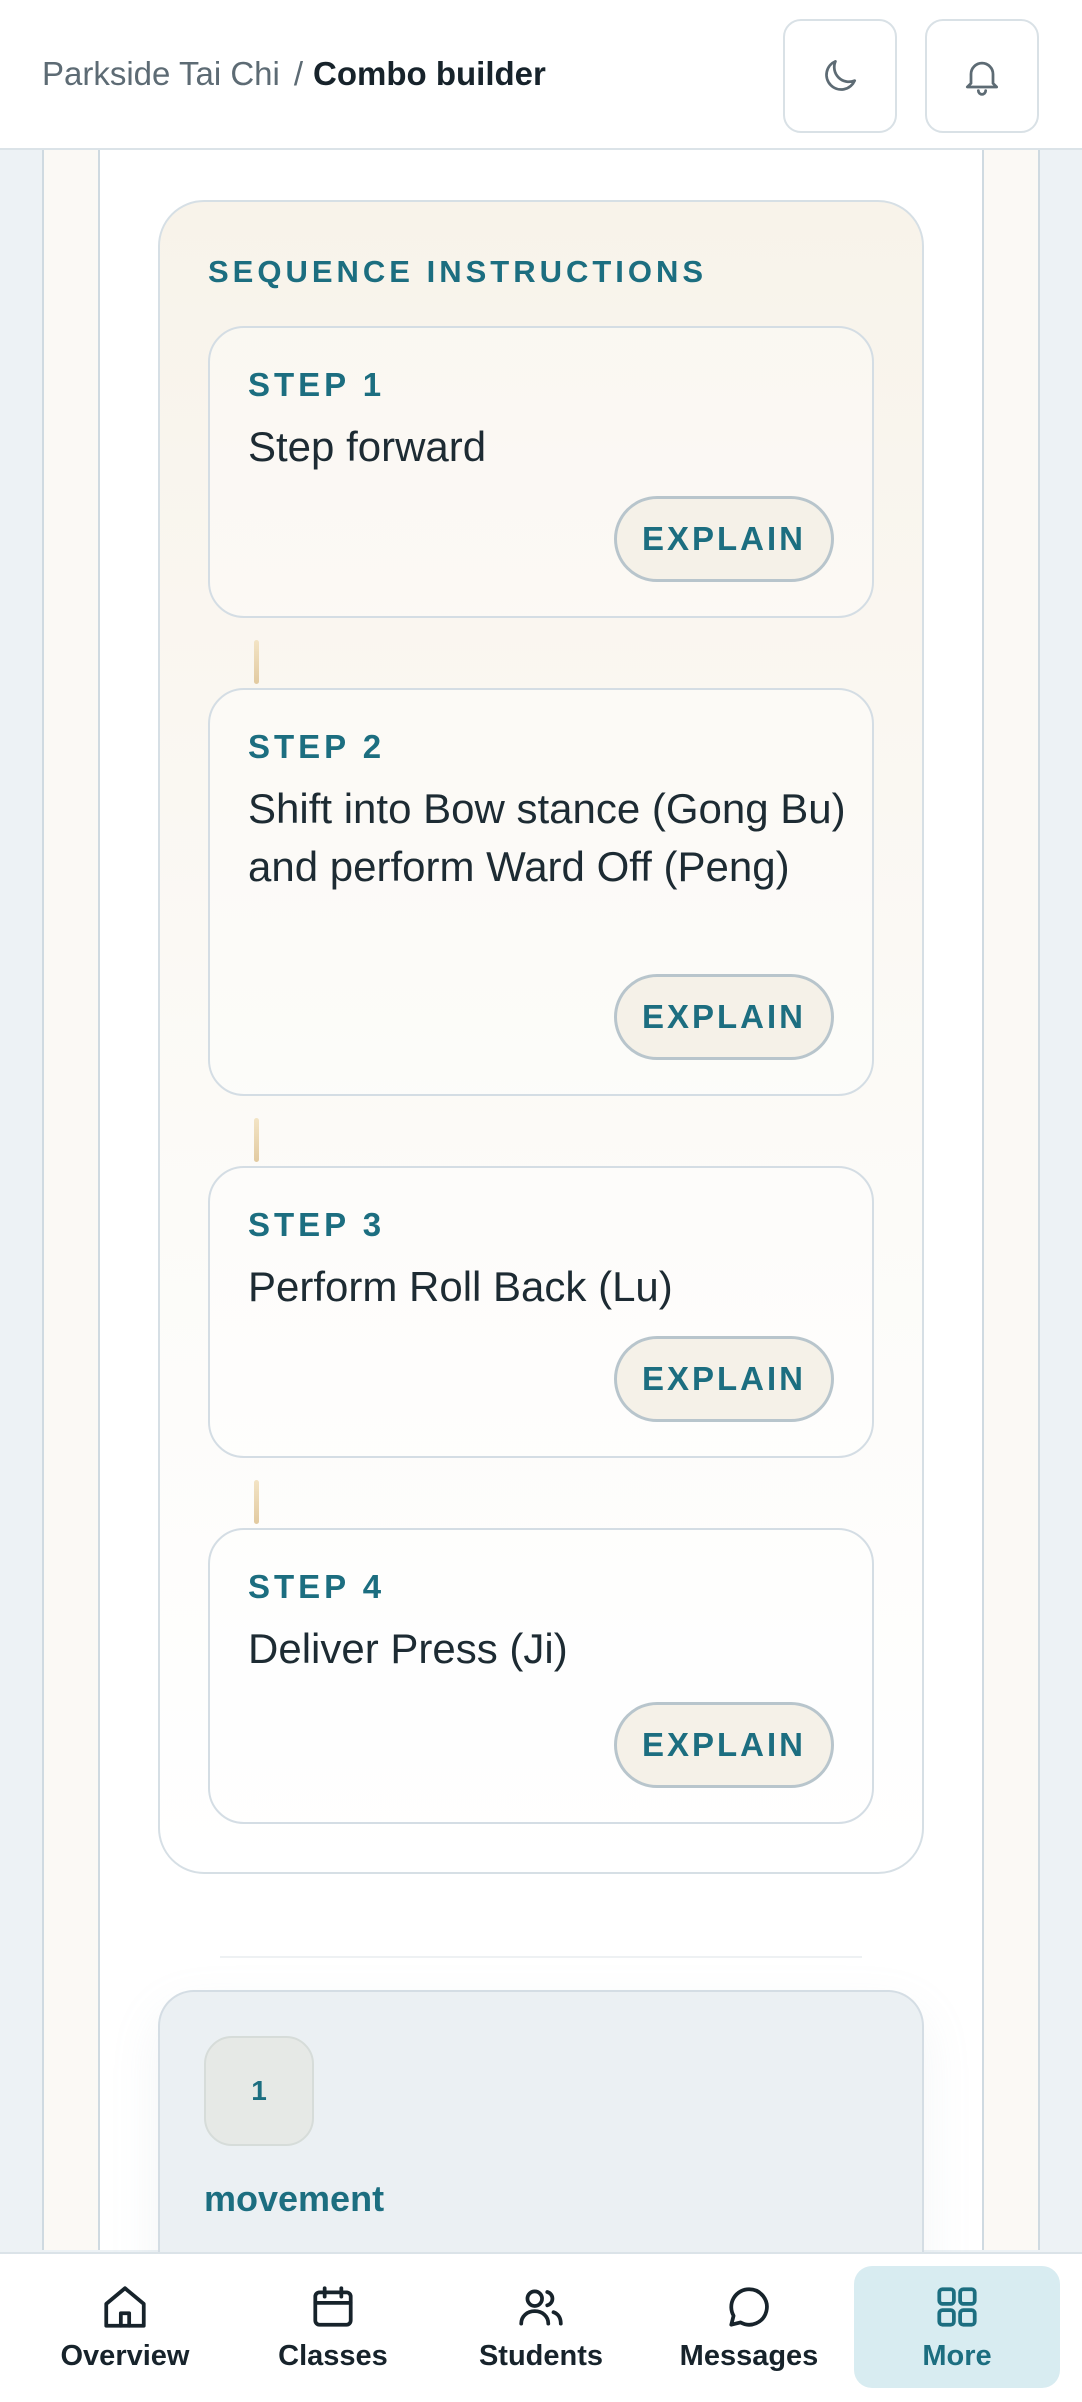 The height and width of the screenshot is (2402, 1082). I want to click on home-icon, so click(125, 2307).